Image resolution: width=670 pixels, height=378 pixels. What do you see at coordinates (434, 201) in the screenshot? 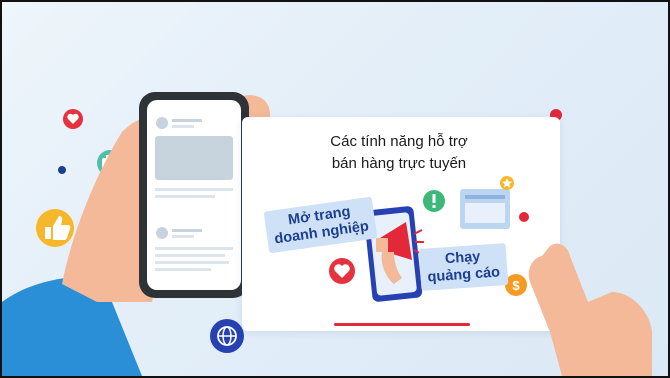
I see `alert-icon` at bounding box center [434, 201].